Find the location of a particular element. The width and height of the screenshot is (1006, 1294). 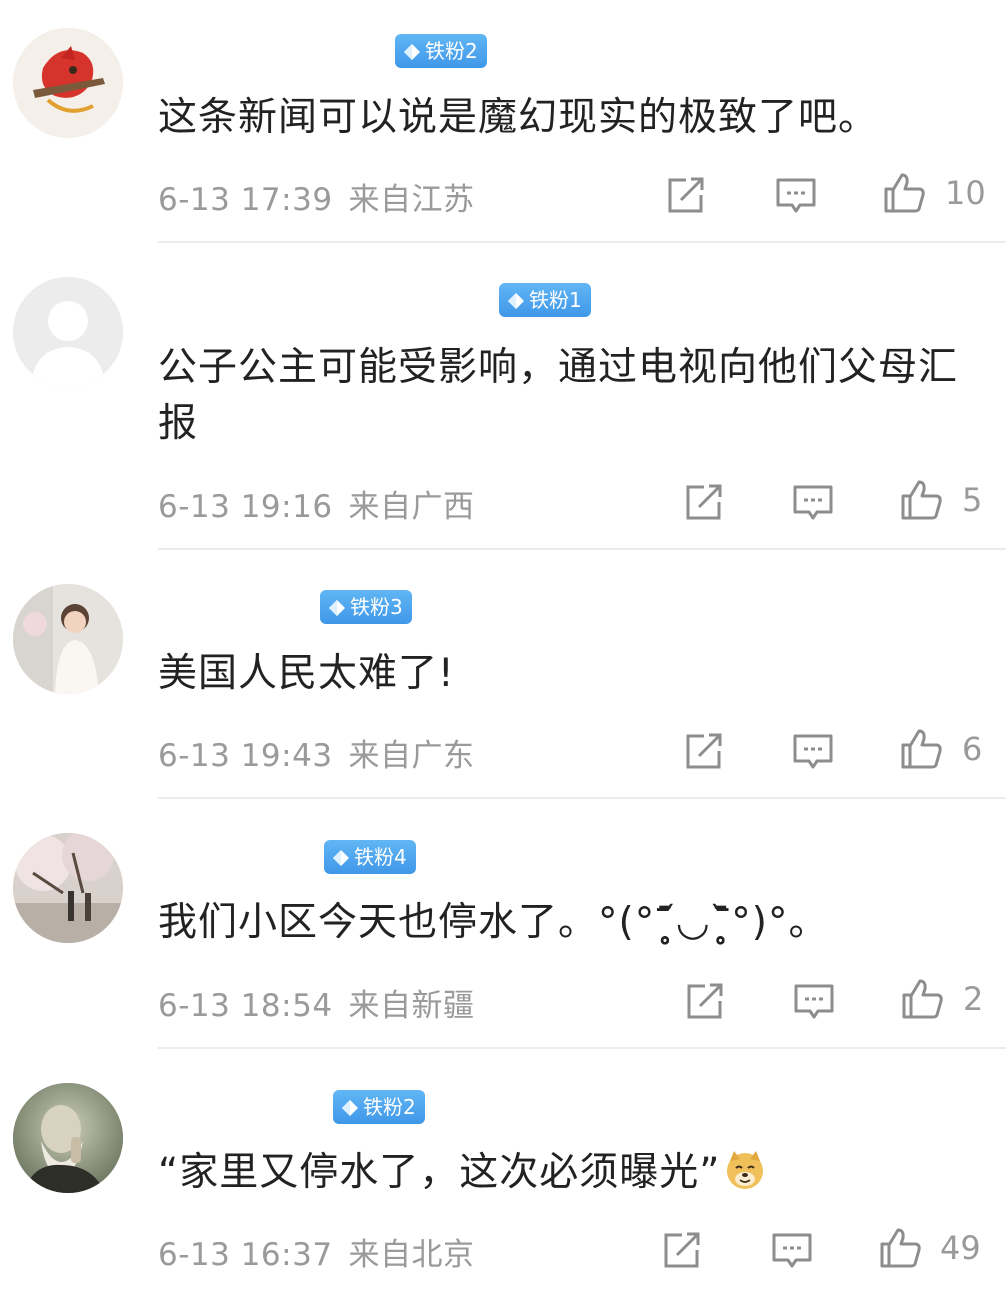

comment-text-content: “家里又停水了，这次必须曝光” is located at coordinates (439, 1172).